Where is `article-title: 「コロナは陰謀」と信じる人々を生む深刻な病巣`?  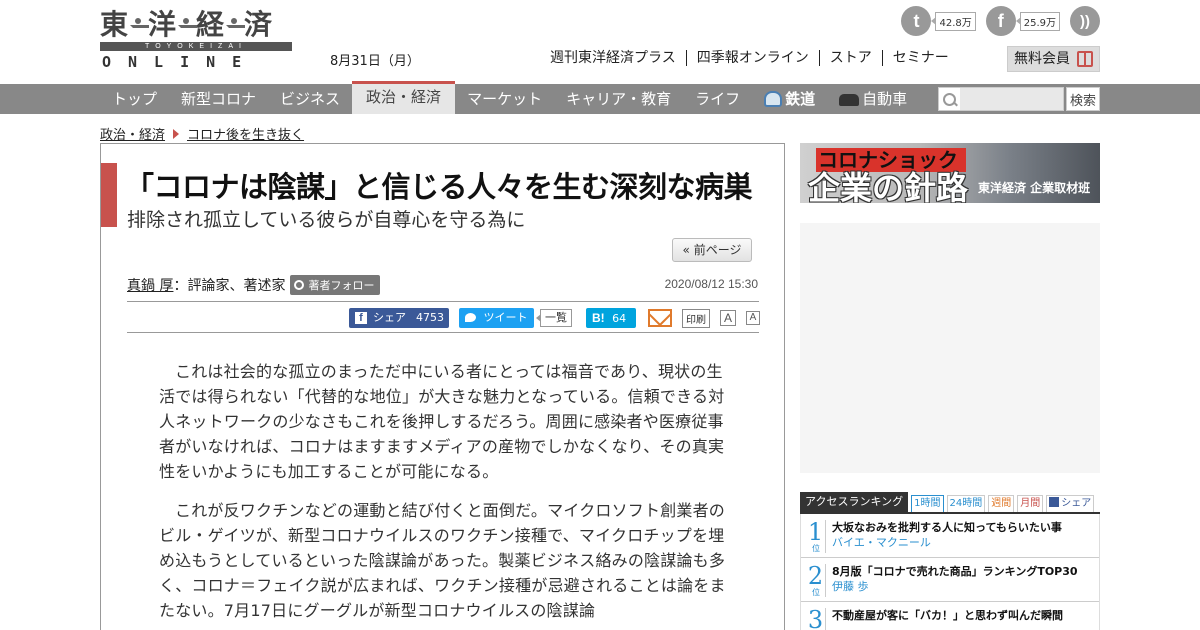
article-title: 「コロナは陰謀」と信じる人々を生む深刻な病巣 is located at coordinates (439, 187).